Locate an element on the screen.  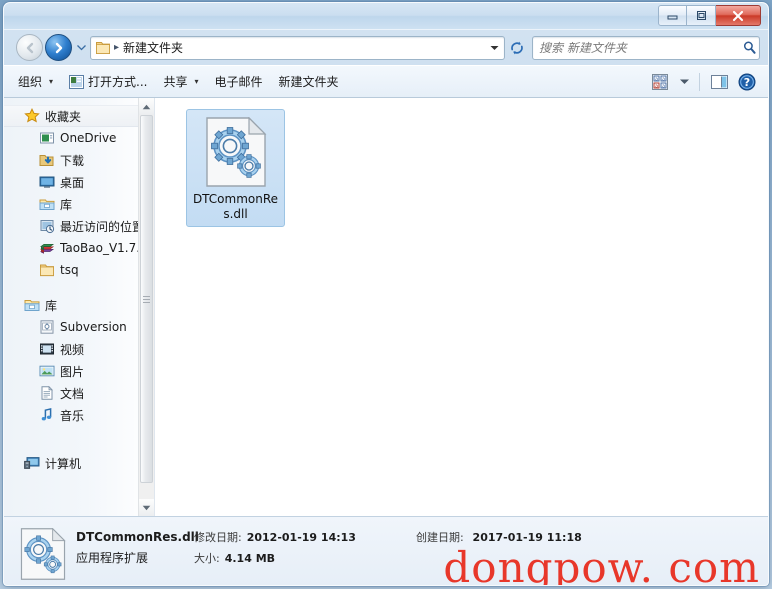
sidebar-item-videos: 视频 is located at coordinates (79, 349).